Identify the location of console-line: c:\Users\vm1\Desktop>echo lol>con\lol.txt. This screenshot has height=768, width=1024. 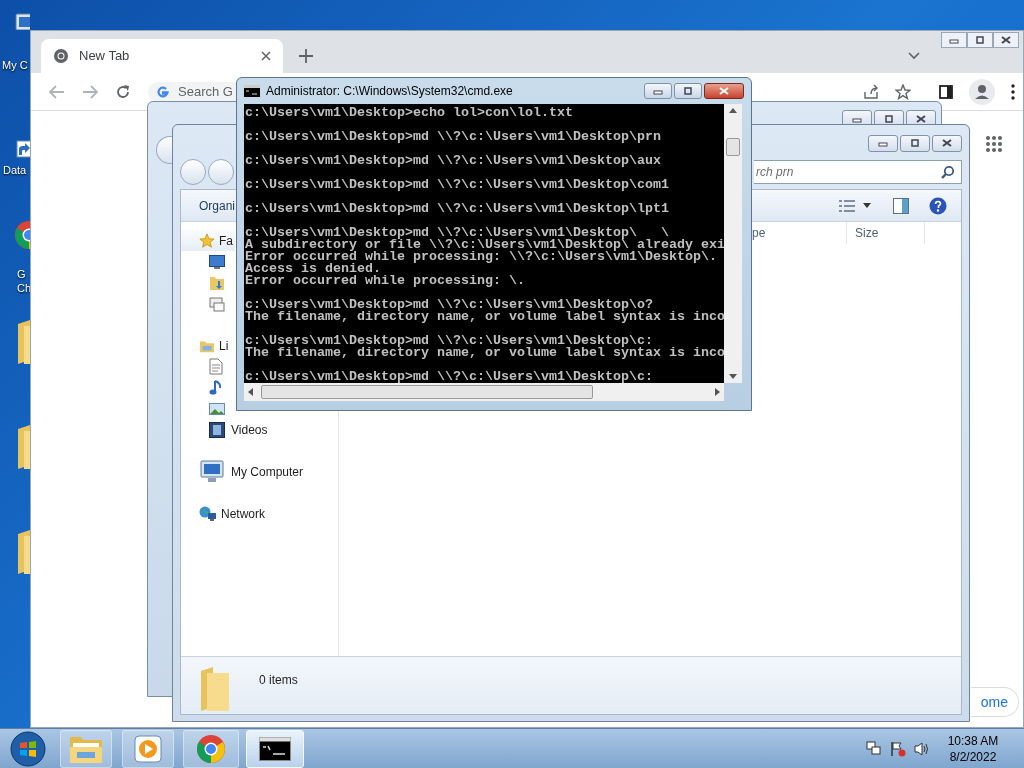
(409, 113).